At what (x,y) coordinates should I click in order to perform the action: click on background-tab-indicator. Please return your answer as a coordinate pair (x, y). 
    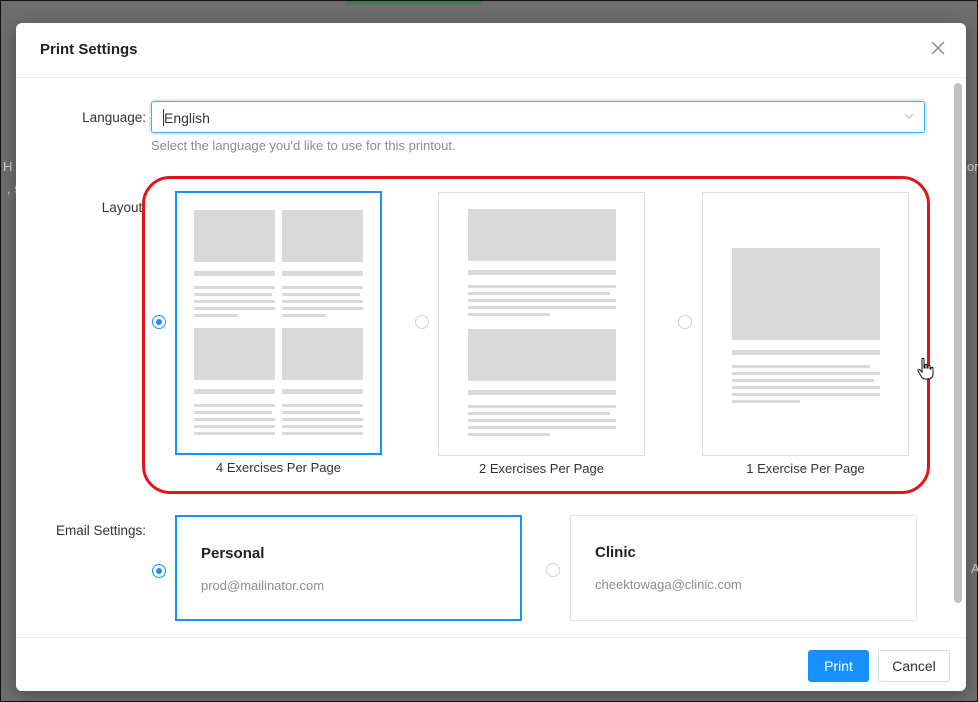
    Looking at the image, I should click on (414, 2).